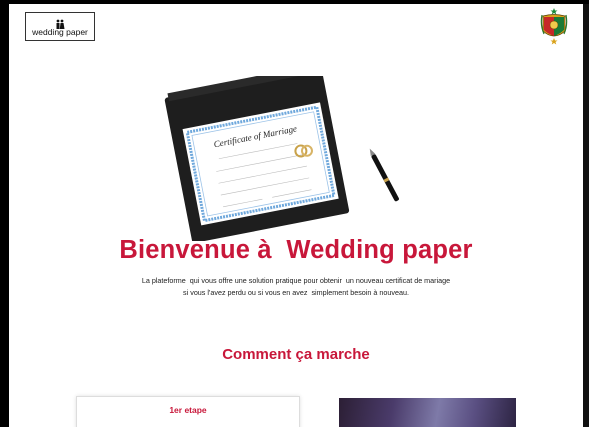 This screenshot has height=427, width=589. I want to click on couple-icon, so click(60, 22).